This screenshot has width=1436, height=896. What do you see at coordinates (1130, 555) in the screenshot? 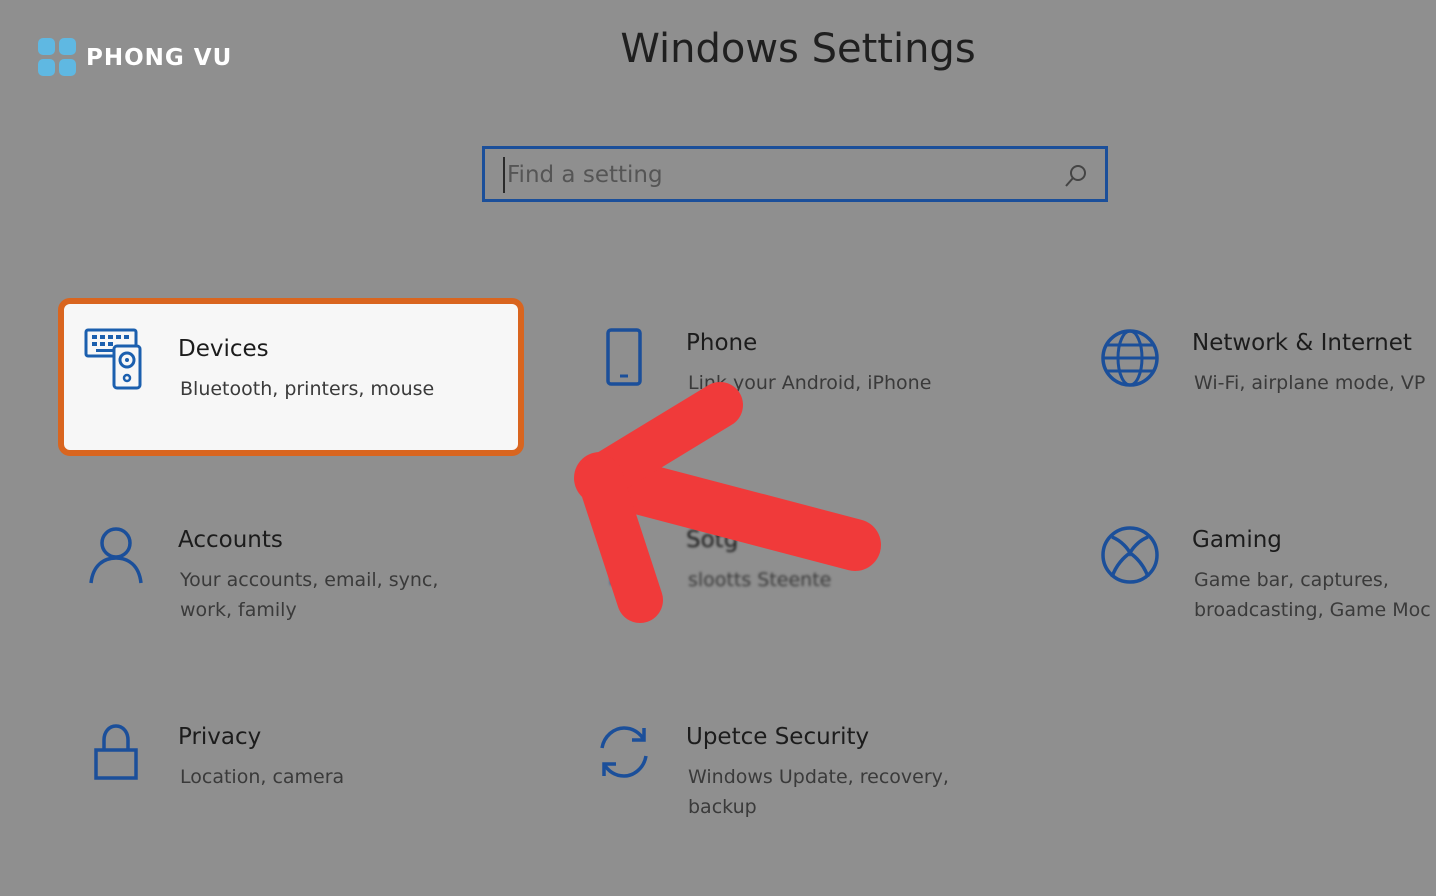
I see `xbox-icon` at bounding box center [1130, 555].